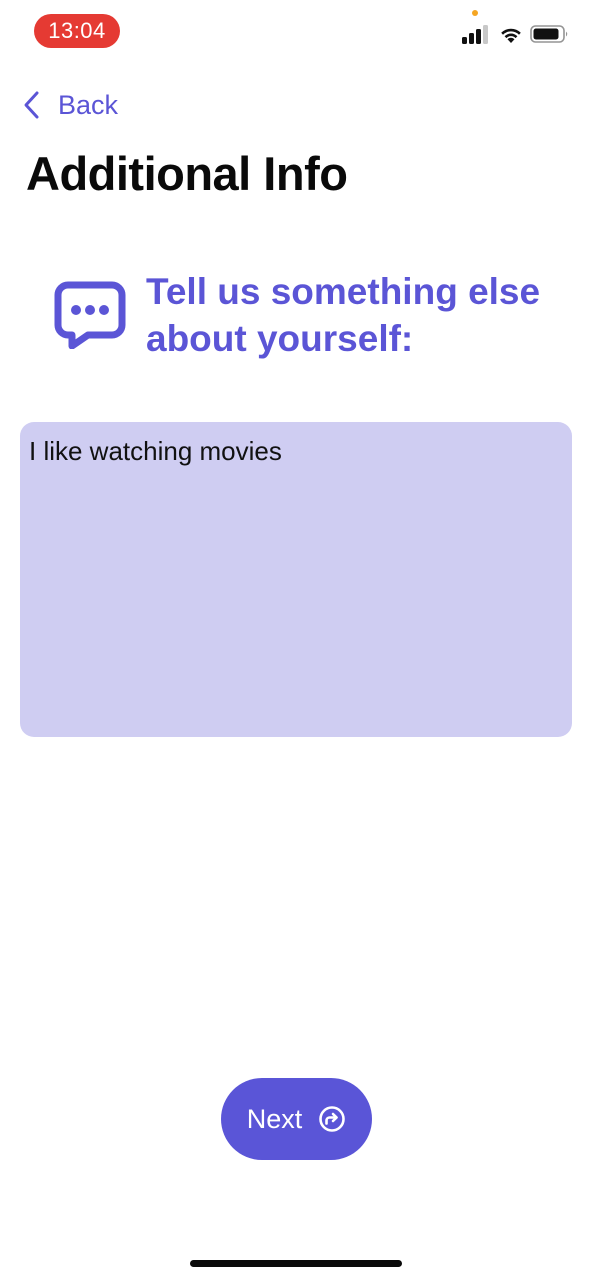 The height and width of the screenshot is (1280, 591). I want to click on back-button: Back, so click(70, 105).